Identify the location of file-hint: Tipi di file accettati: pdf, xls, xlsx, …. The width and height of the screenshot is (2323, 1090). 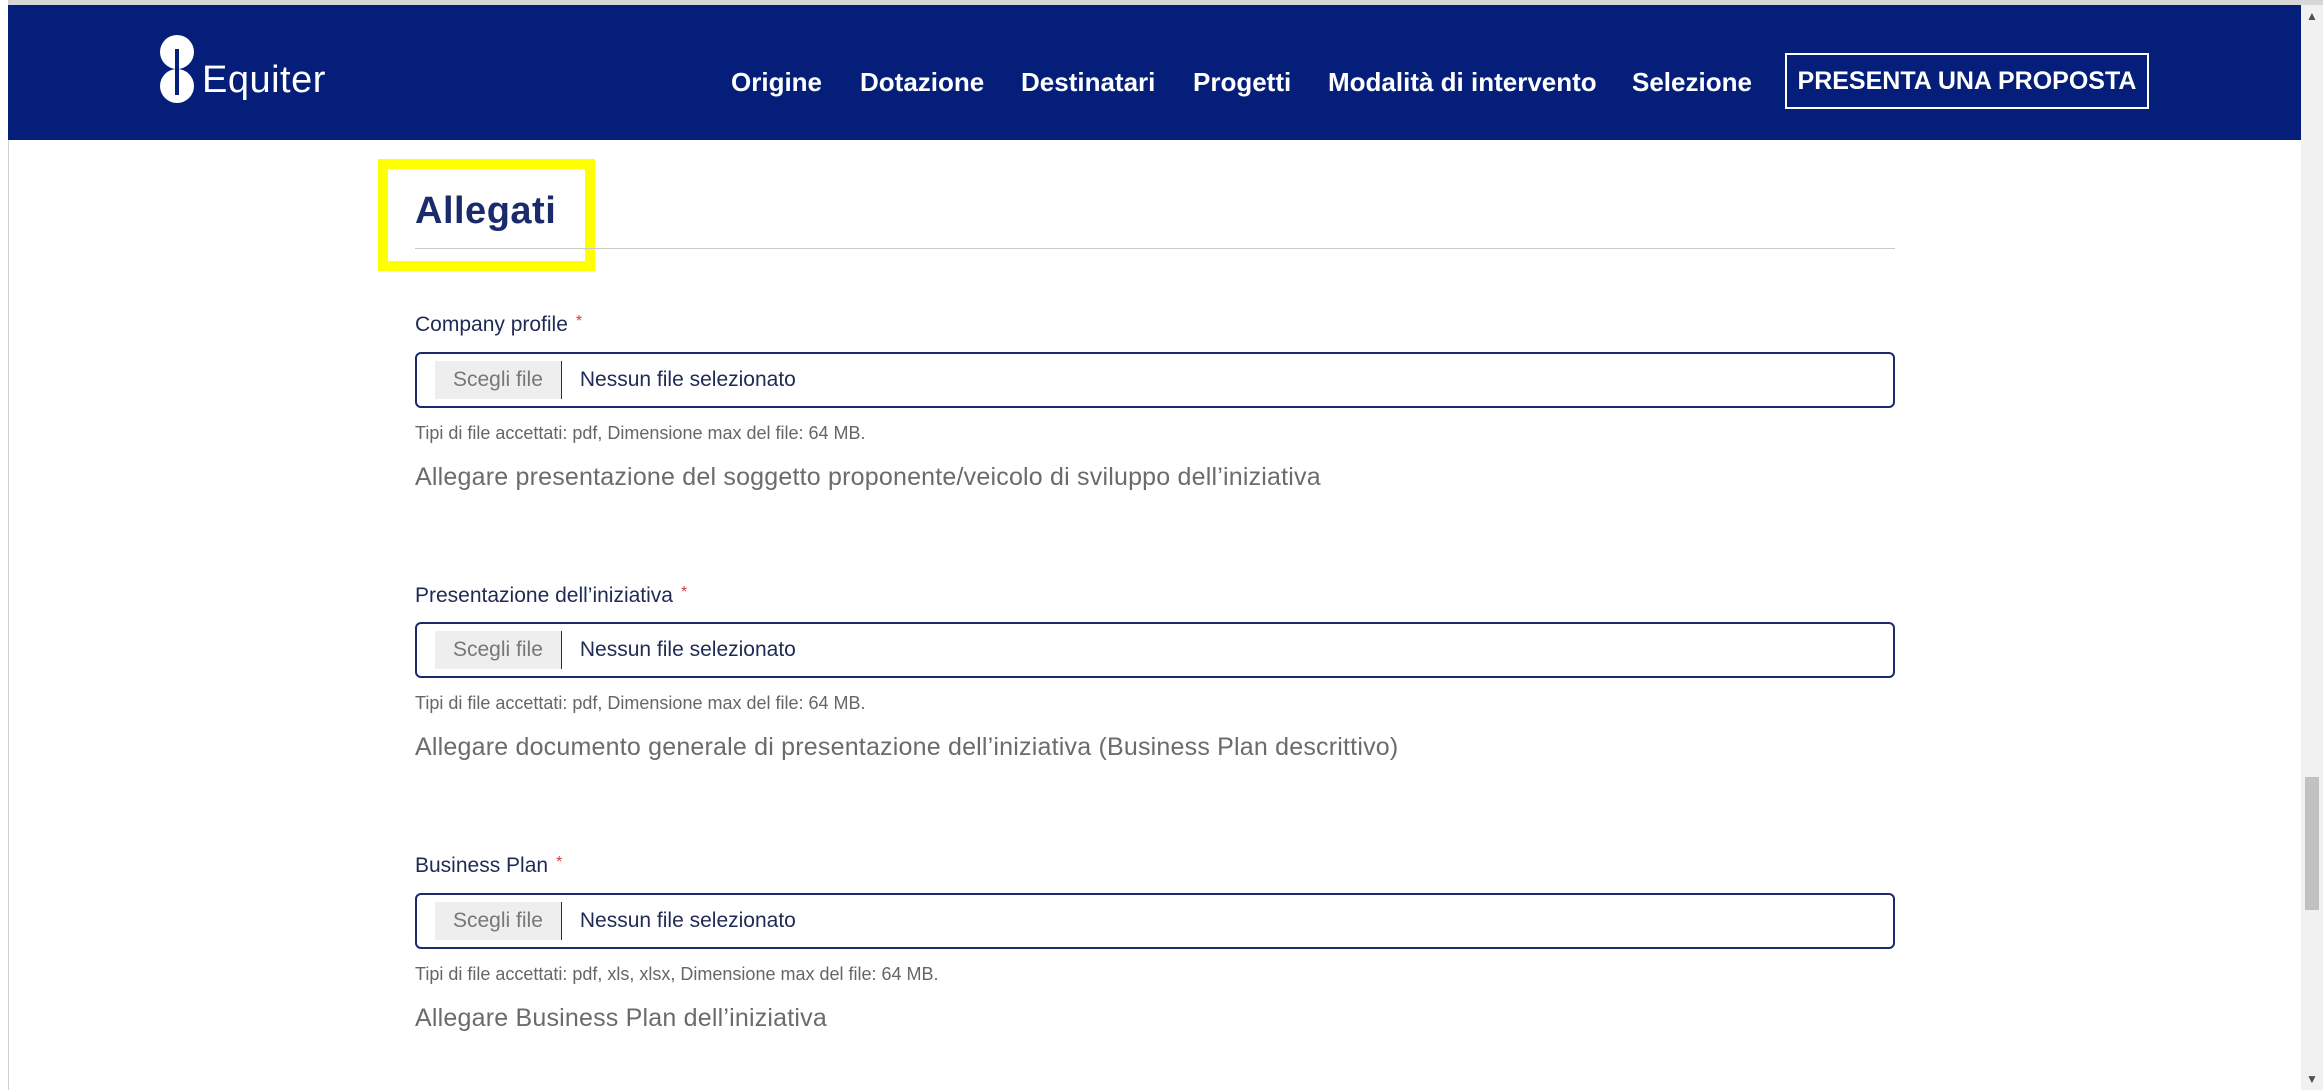
(677, 974).